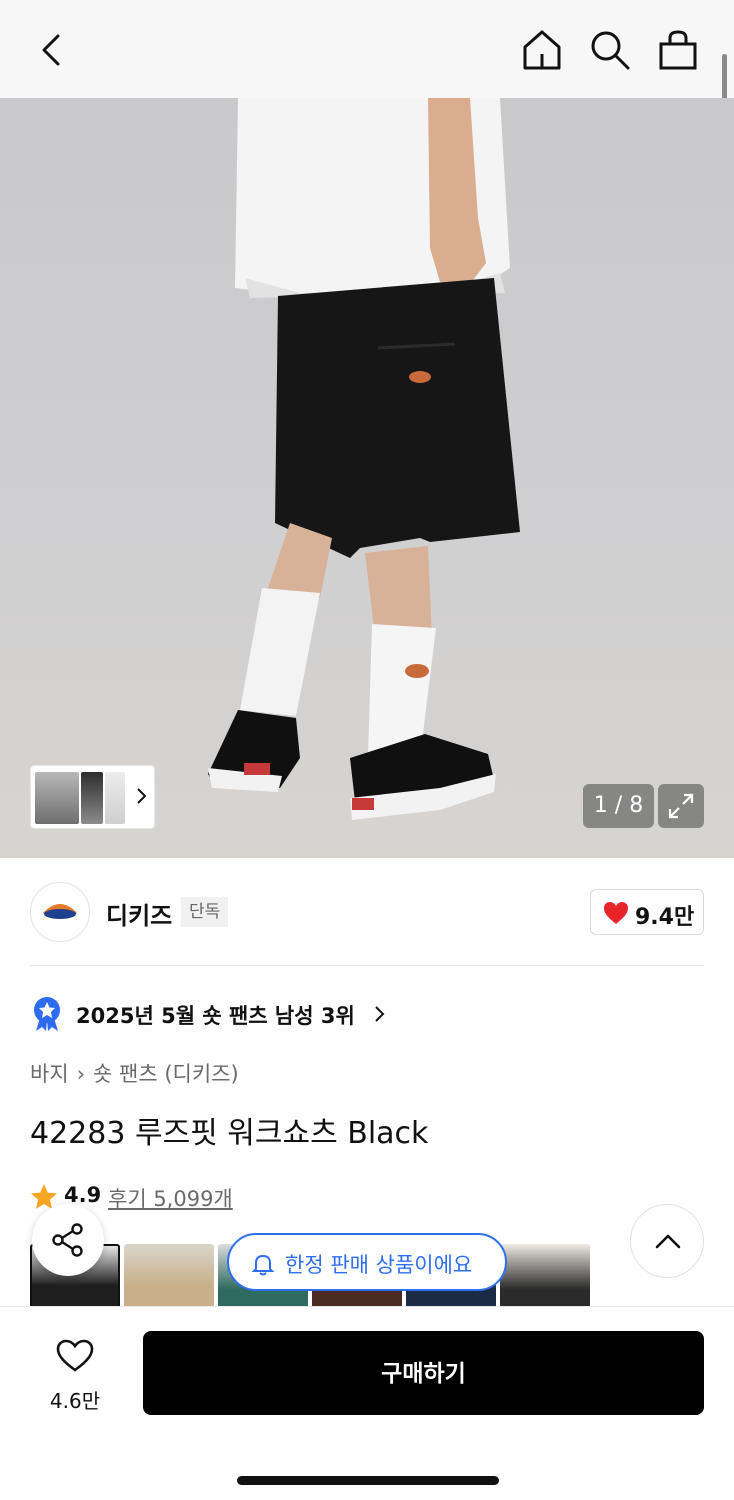 This screenshot has height=1500, width=734. I want to click on heart-outline-icon, so click(75, 1355).